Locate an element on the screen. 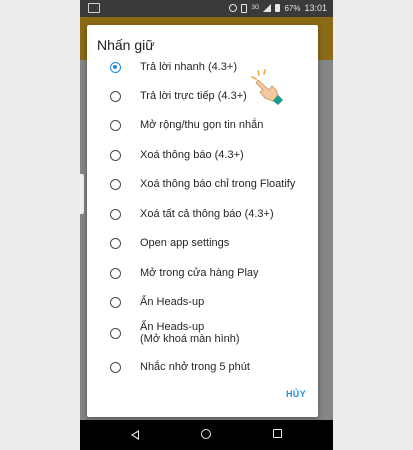  clock: 13:01 is located at coordinates (315, 8).